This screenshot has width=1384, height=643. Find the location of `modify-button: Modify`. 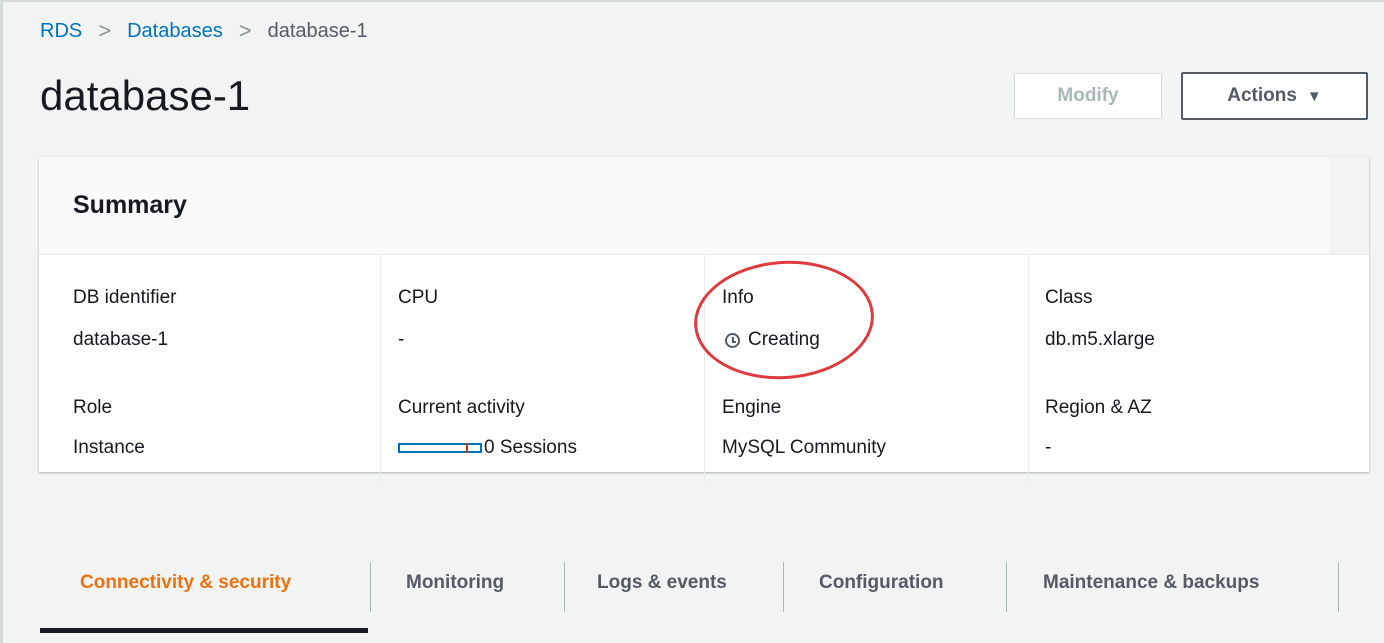

modify-button: Modify is located at coordinates (1088, 96).